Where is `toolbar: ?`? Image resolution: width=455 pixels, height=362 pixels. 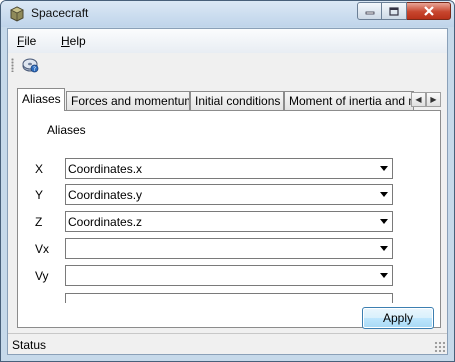 toolbar: ? is located at coordinates (227, 65).